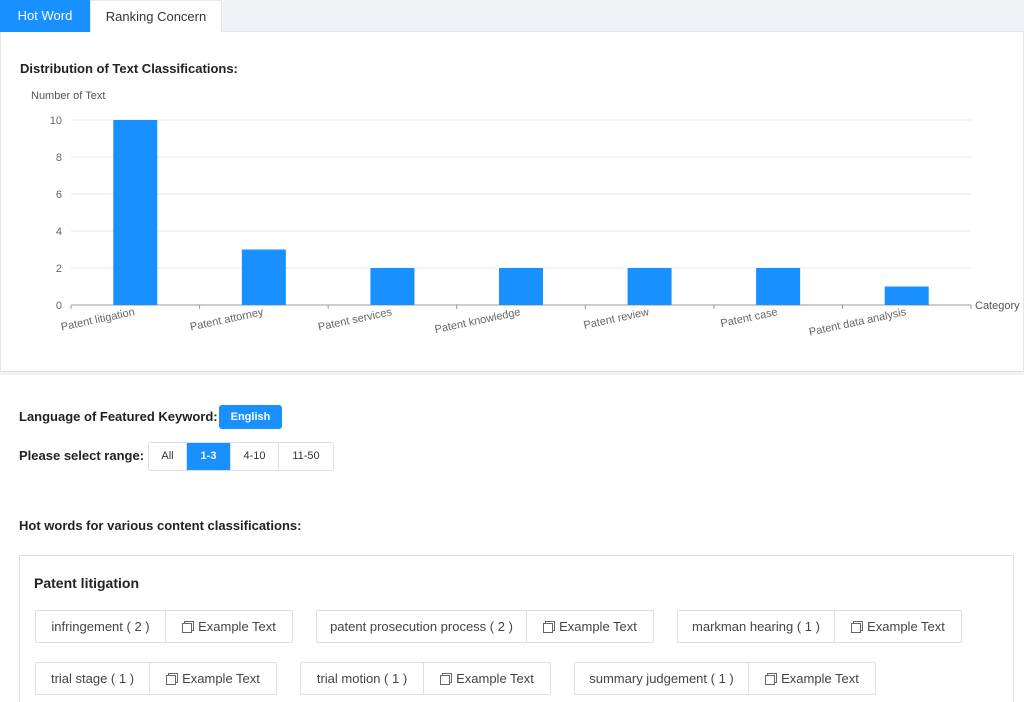  What do you see at coordinates (59, 306) in the screenshot?
I see `y-tick-label: 0` at bounding box center [59, 306].